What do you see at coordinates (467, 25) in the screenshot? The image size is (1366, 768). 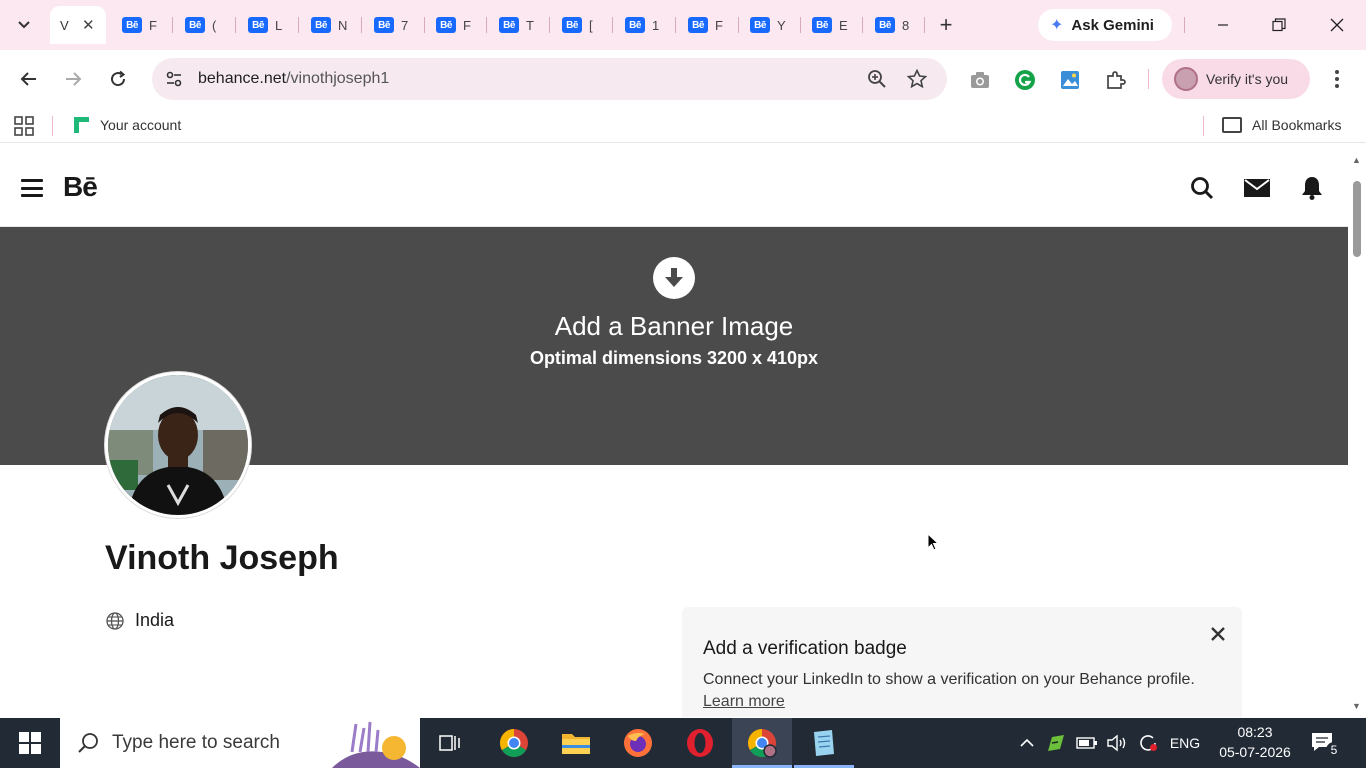 I see `tab-title: F` at bounding box center [467, 25].